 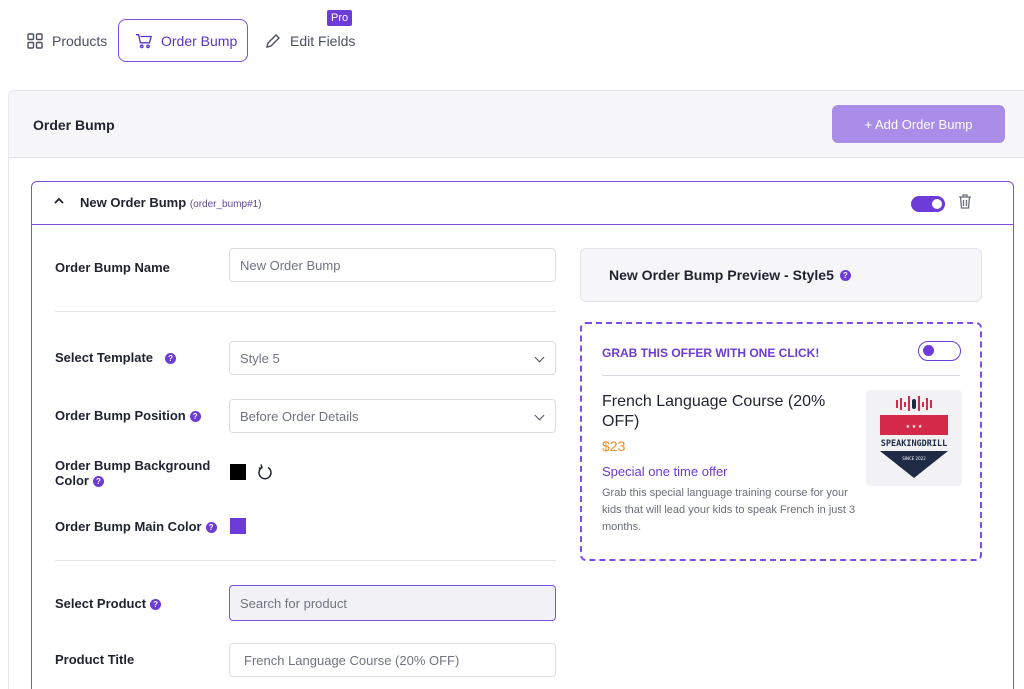 What do you see at coordinates (965, 203) in the screenshot?
I see `trash-icon` at bounding box center [965, 203].